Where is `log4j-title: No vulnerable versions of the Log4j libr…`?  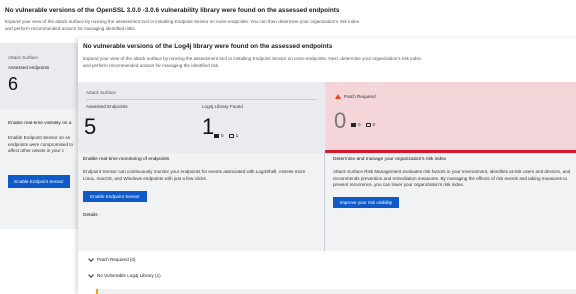
log4j-title: No vulnerable versions of the Log4j libr… is located at coordinates (208, 46).